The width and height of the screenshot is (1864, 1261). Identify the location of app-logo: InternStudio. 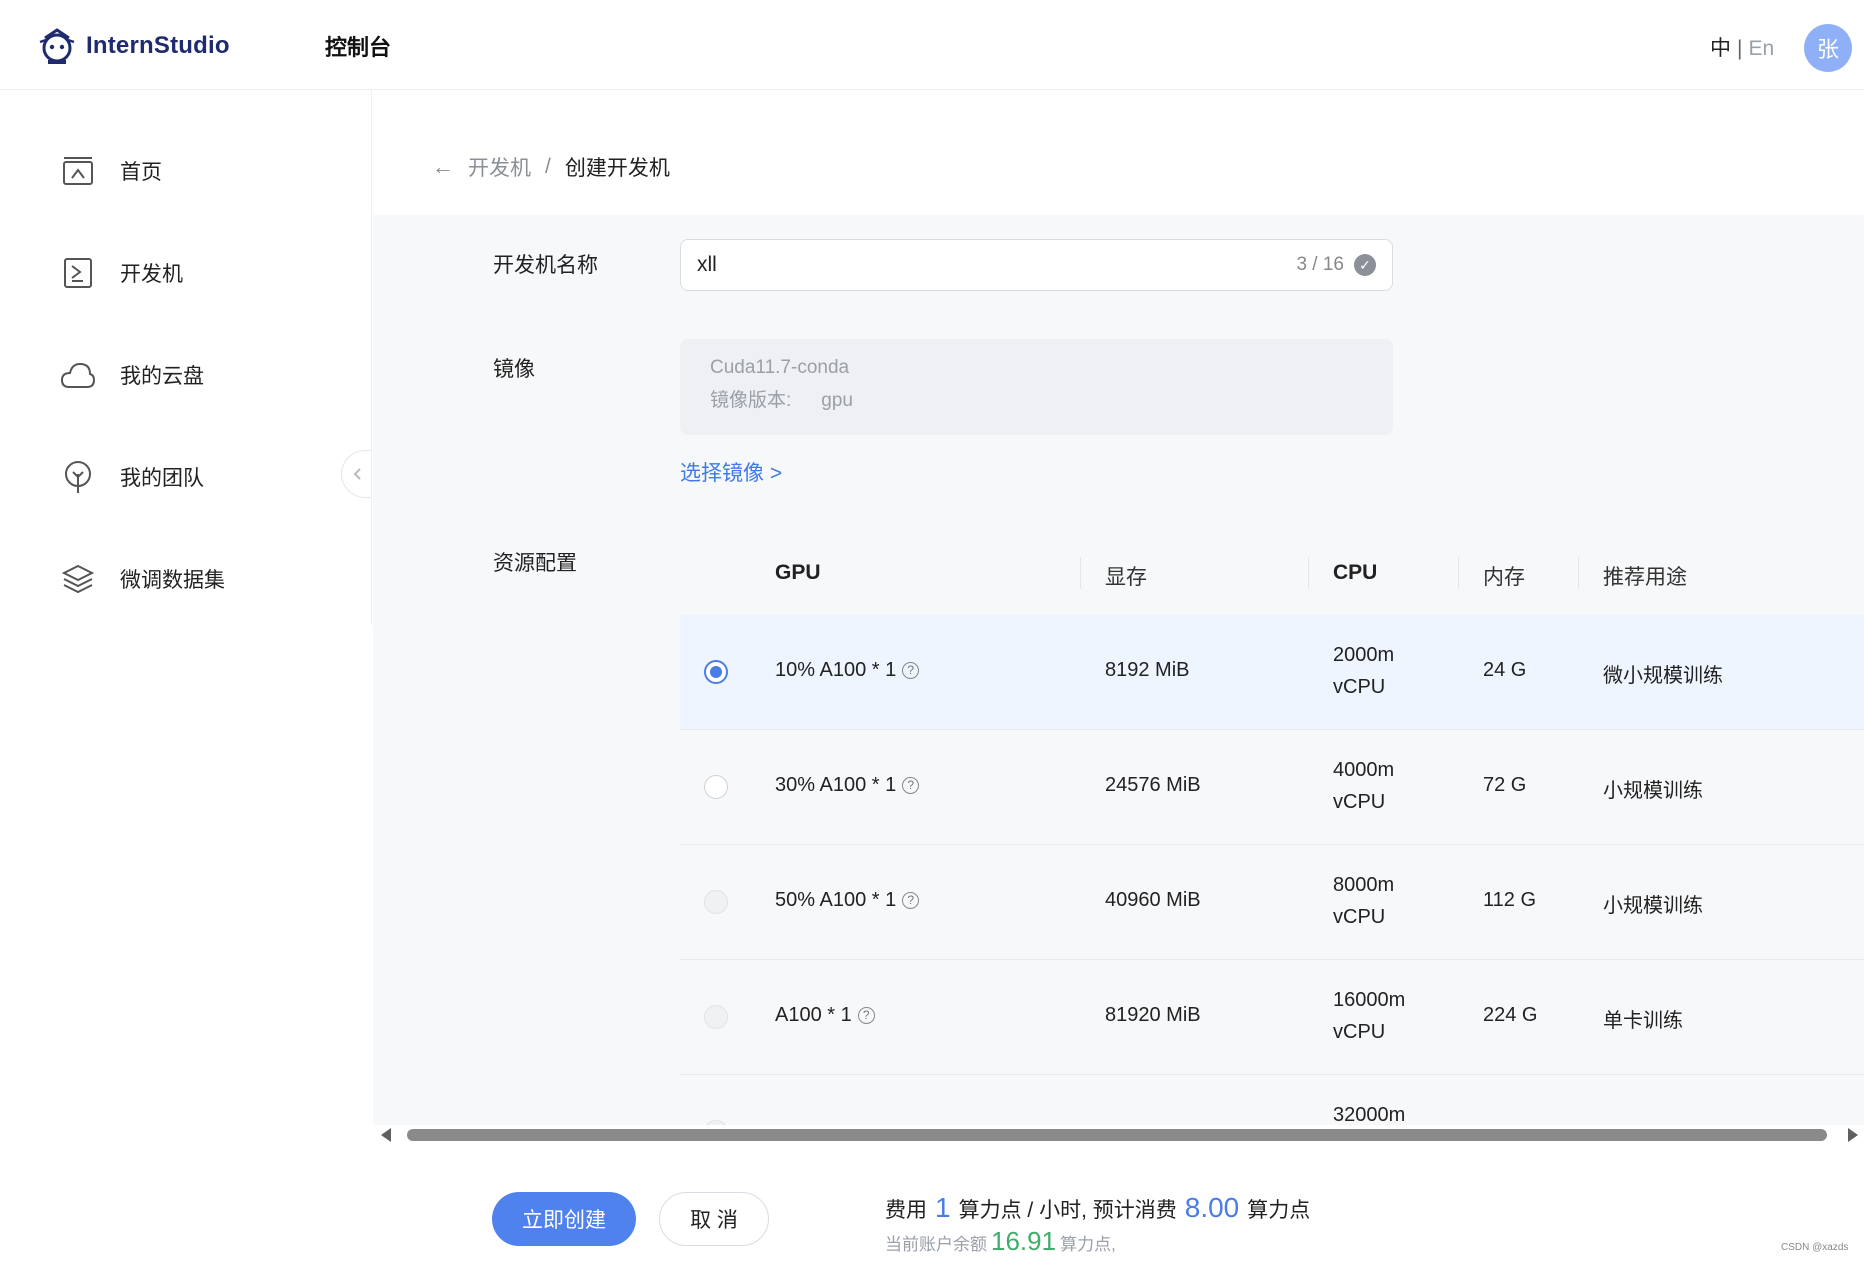
(133, 46).